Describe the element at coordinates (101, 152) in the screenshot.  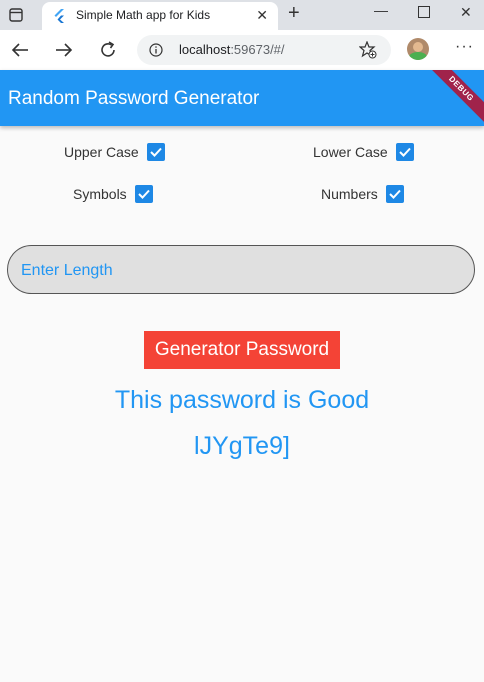
I see `upper-case-label: Upper Case` at that location.